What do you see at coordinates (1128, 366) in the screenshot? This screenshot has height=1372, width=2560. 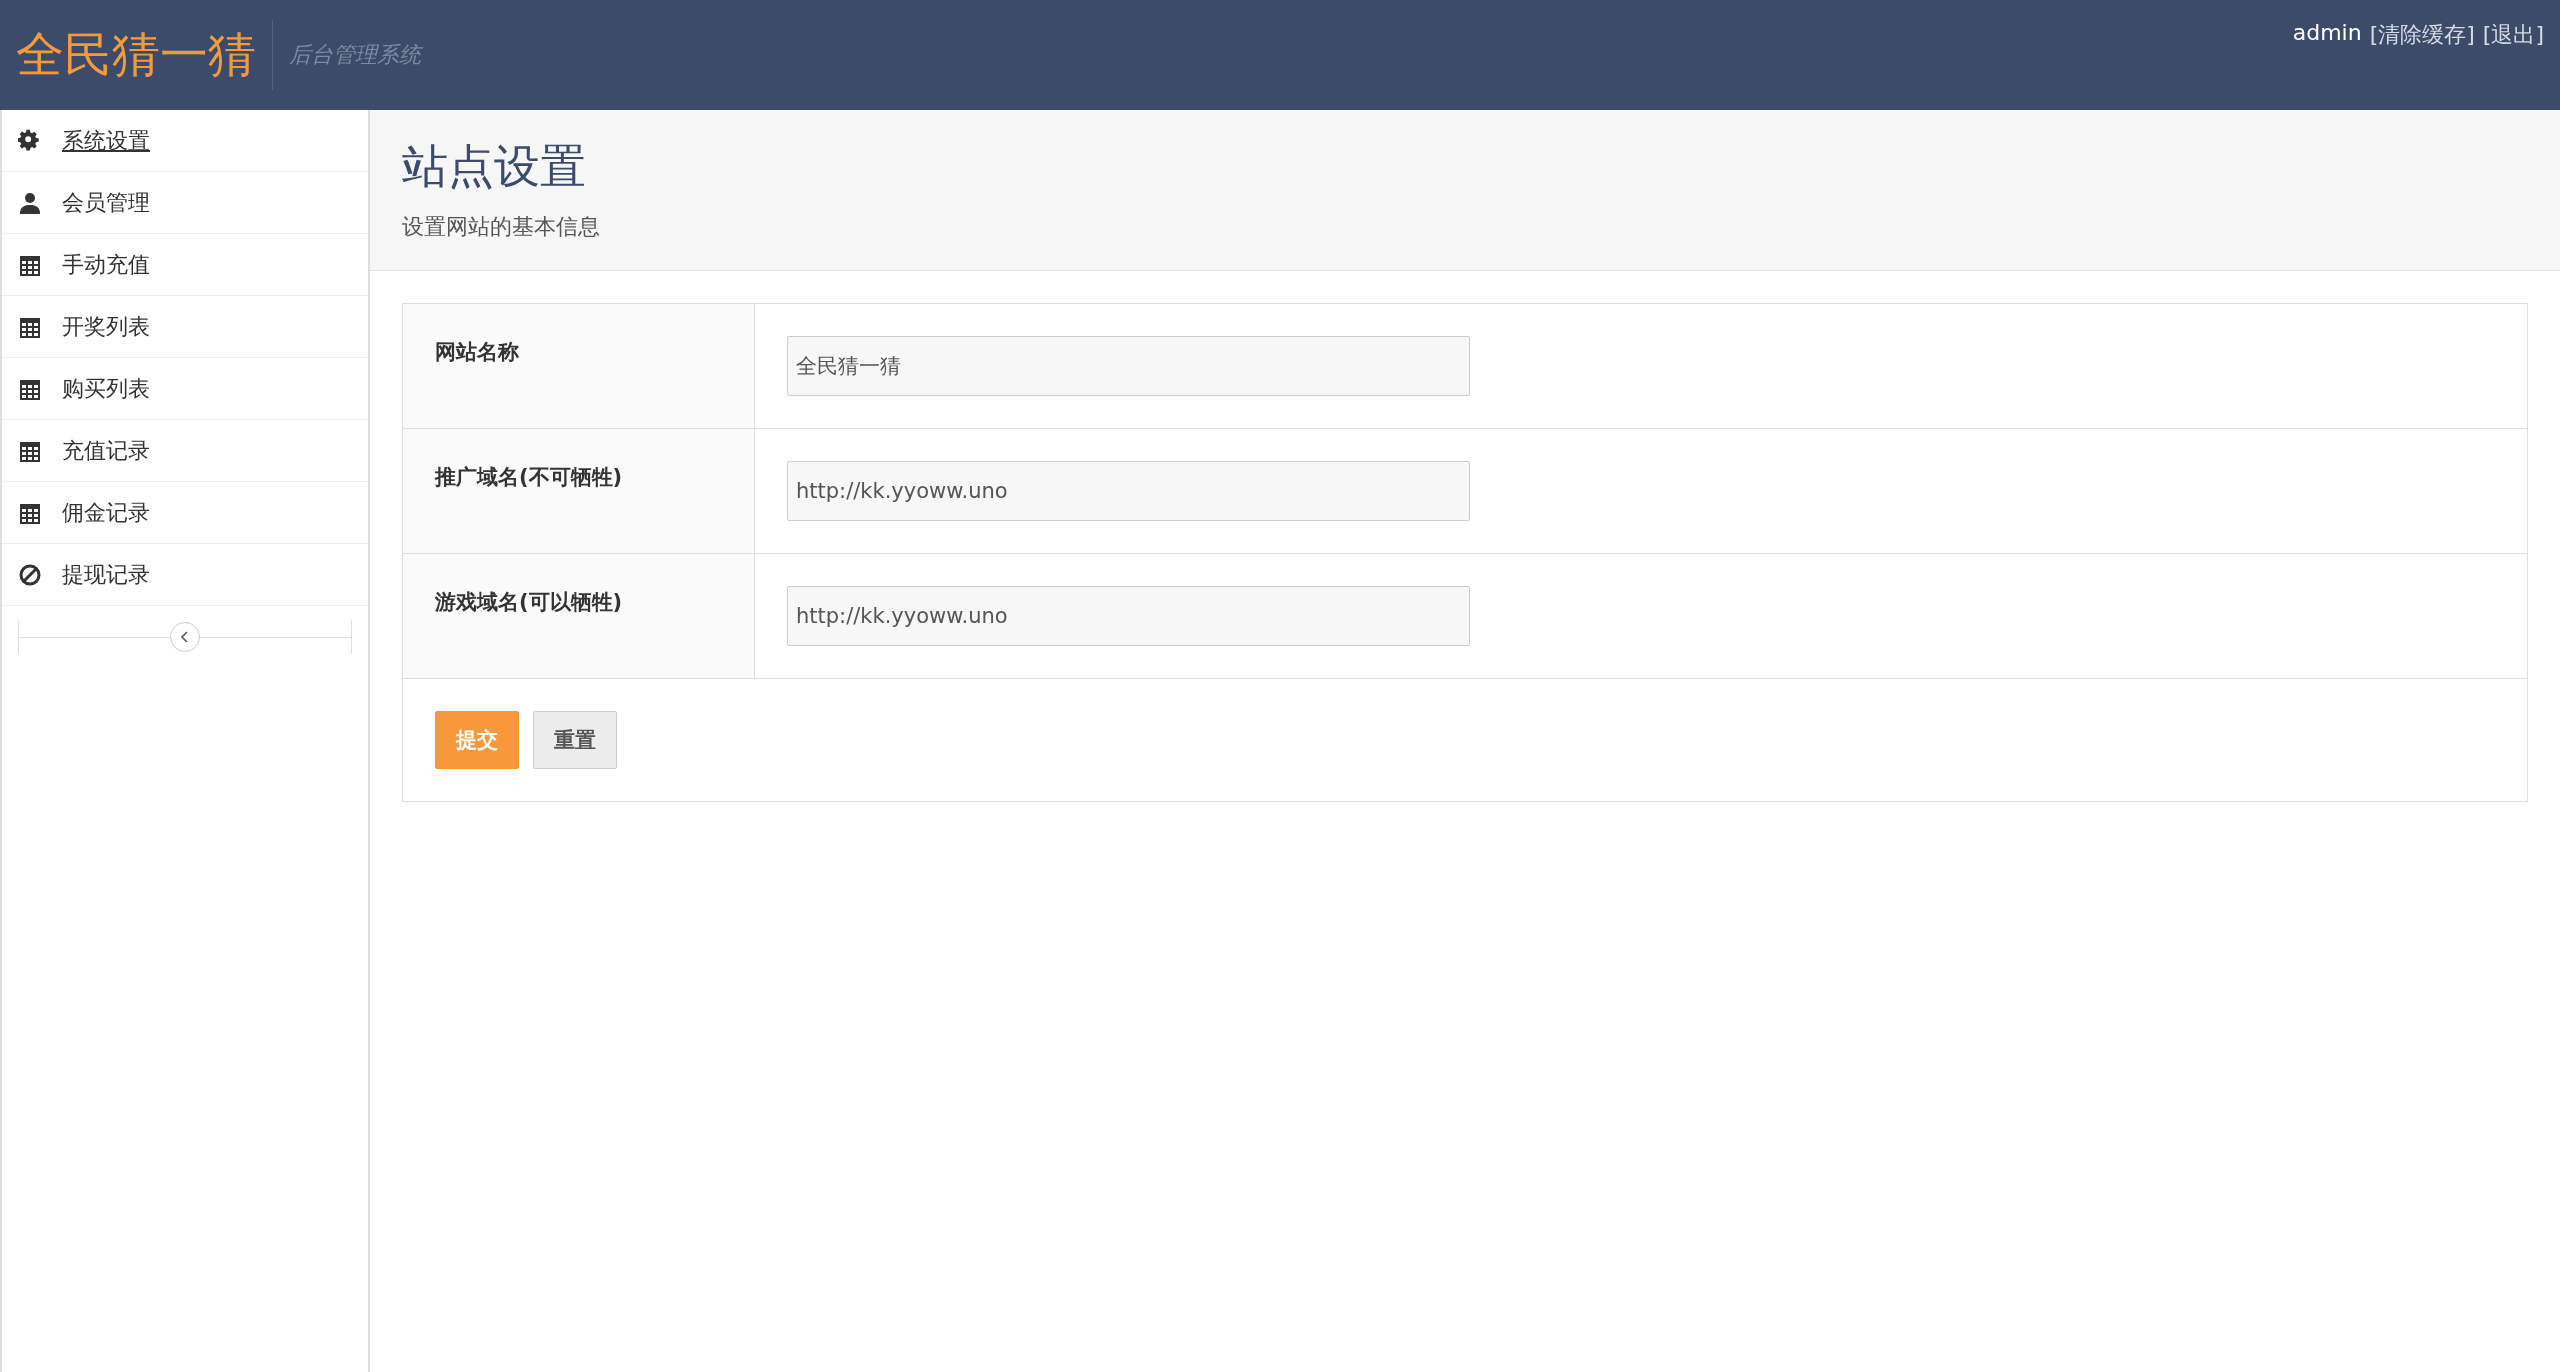 I see `input-field: 全民猜一猜` at bounding box center [1128, 366].